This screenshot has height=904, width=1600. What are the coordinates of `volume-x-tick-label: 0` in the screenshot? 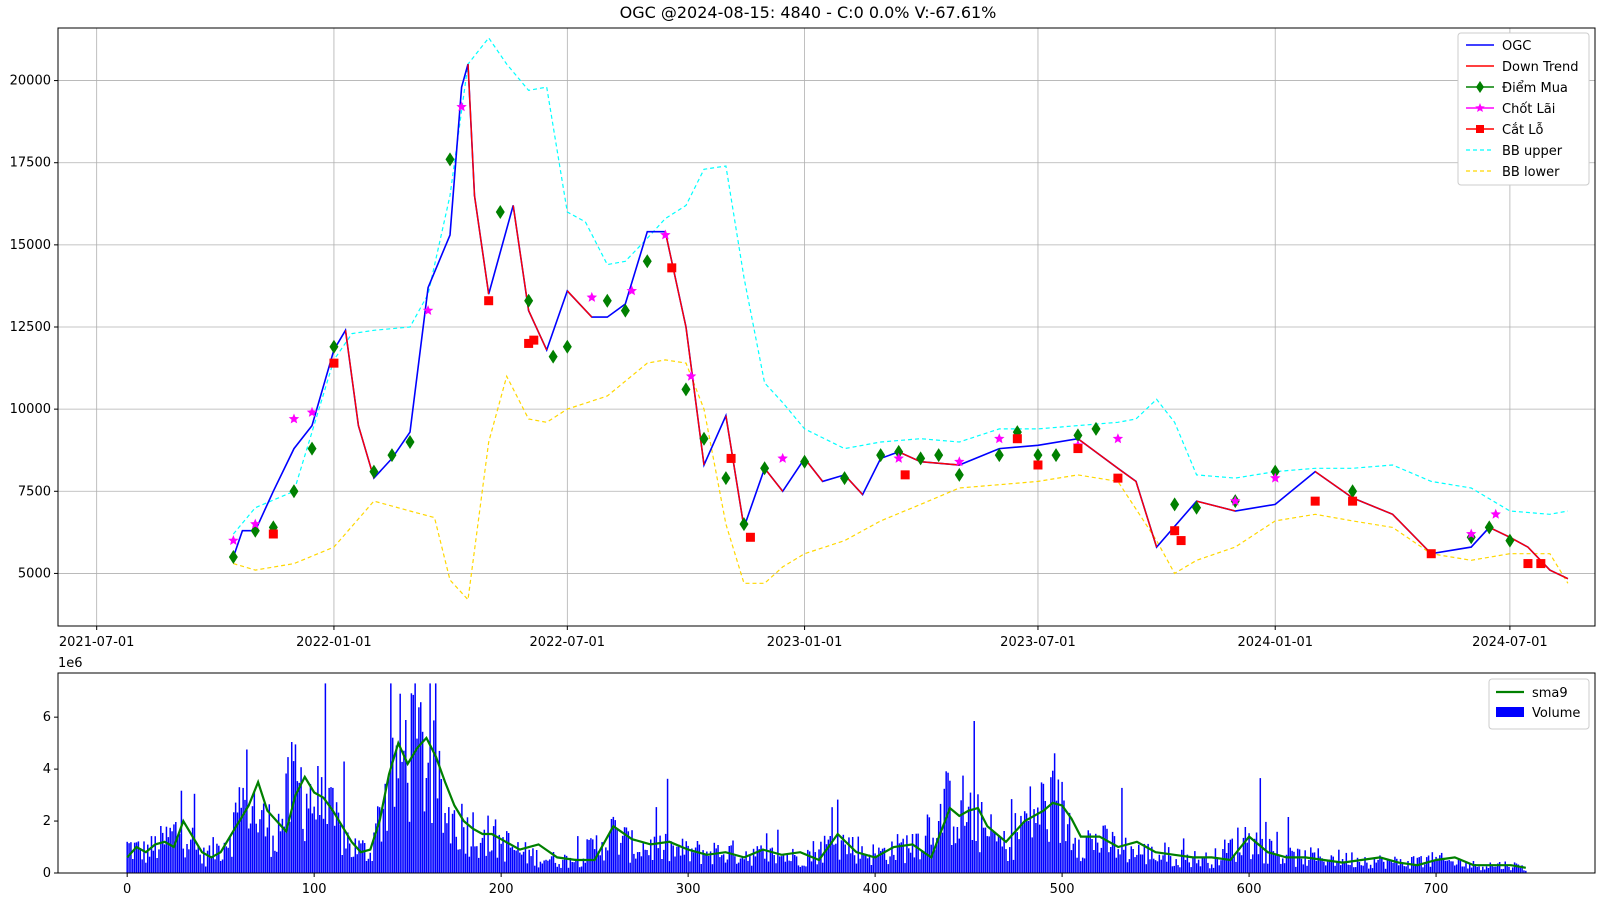 It's located at (127, 889).